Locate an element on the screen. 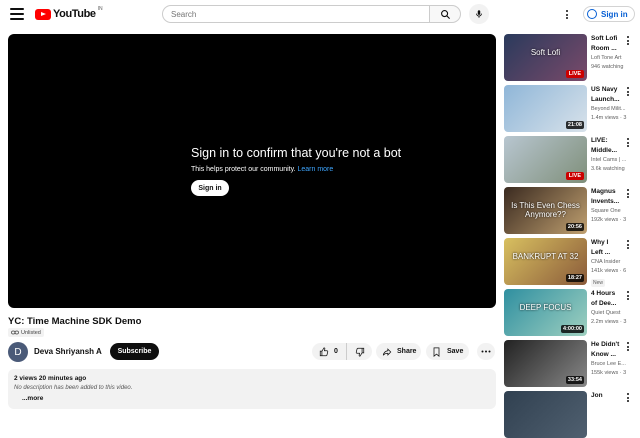 The width and height of the screenshot is (640, 438). recommendation-thumbnail: 33:54 is located at coordinates (545, 363).